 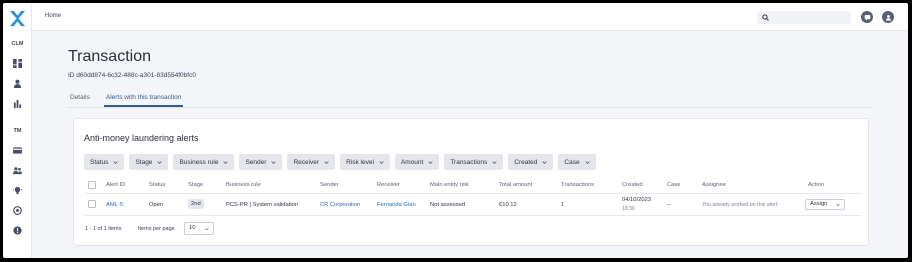 What do you see at coordinates (340, 205) in the screenshot?
I see `sender-link: CR Corporation` at bounding box center [340, 205].